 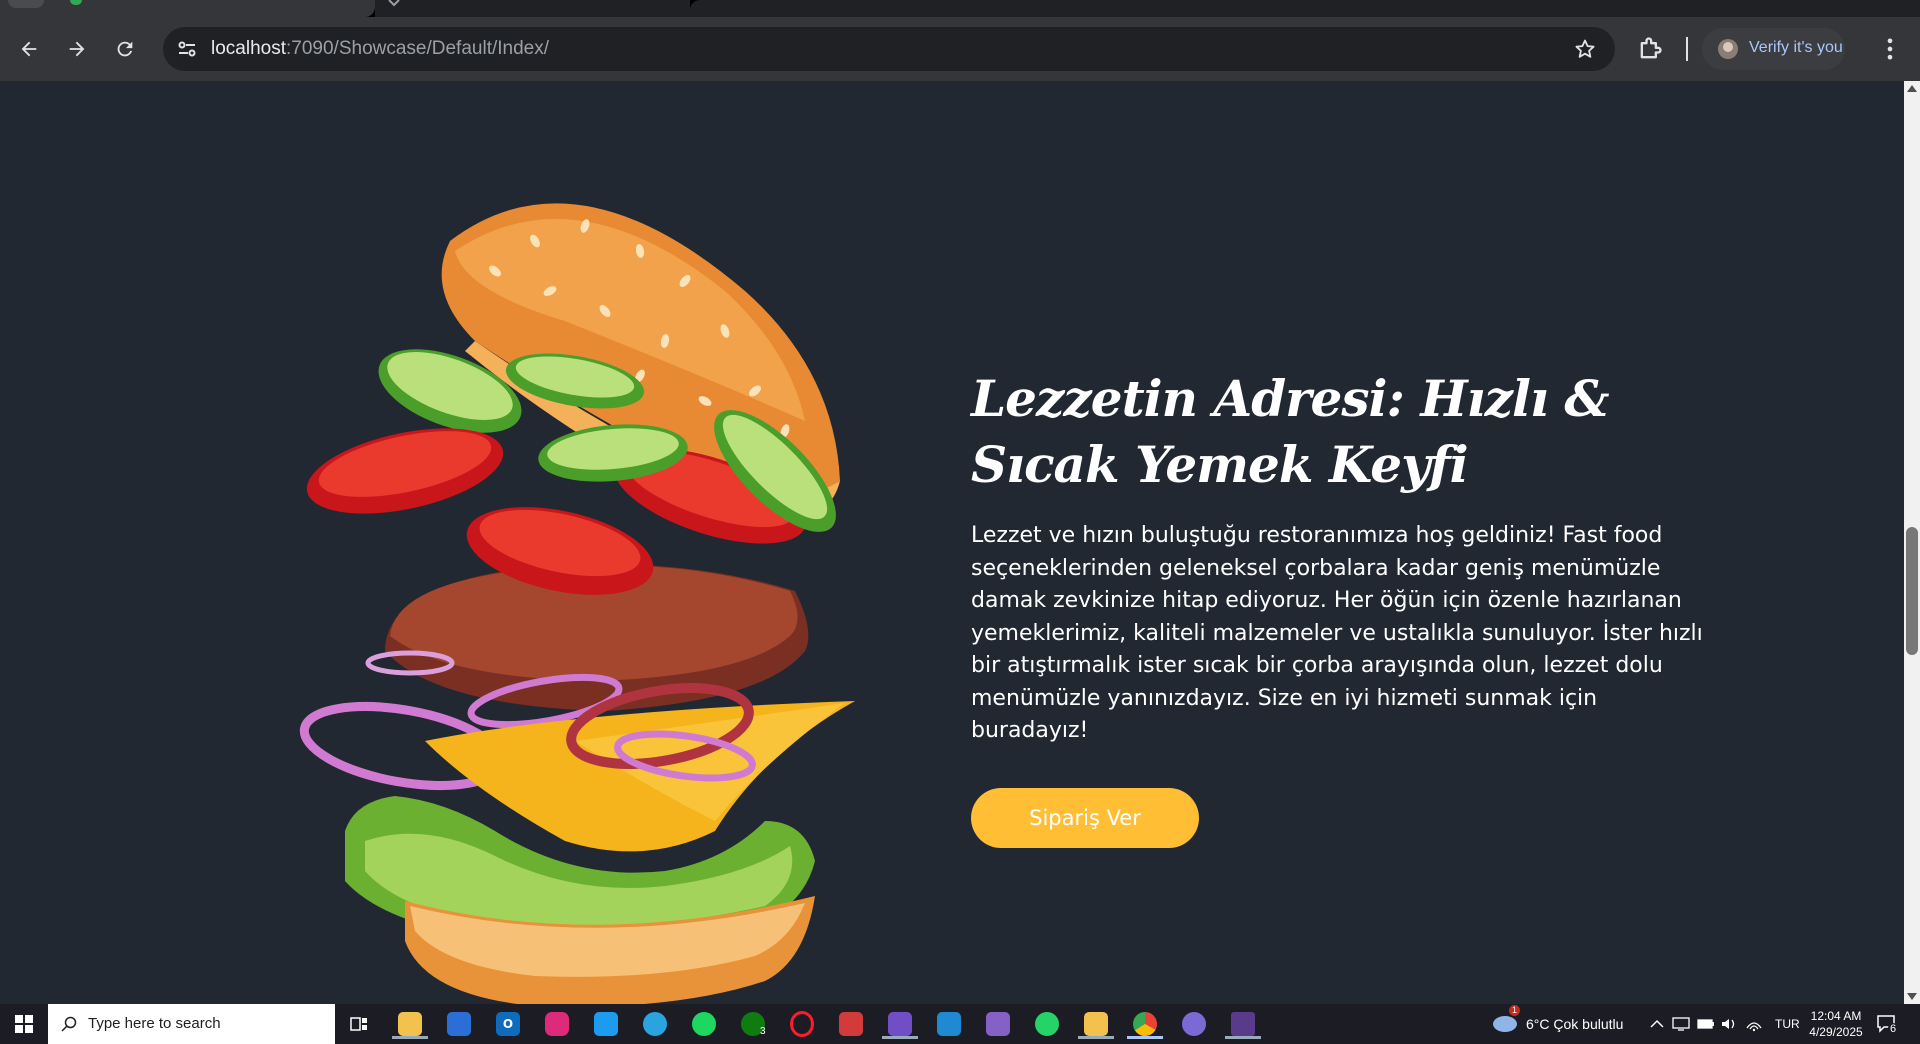 I want to click on terminal-button, so click(x=1243, y=1024).